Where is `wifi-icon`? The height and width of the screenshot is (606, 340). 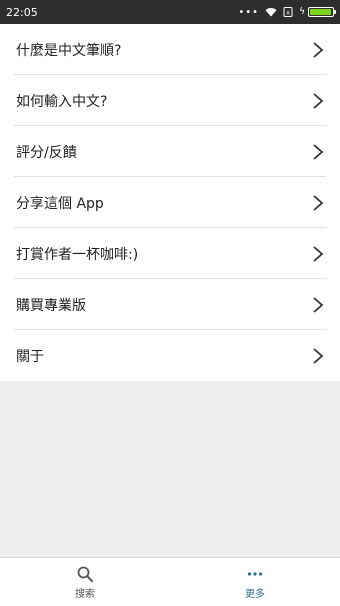
wifi-icon is located at coordinates (271, 12).